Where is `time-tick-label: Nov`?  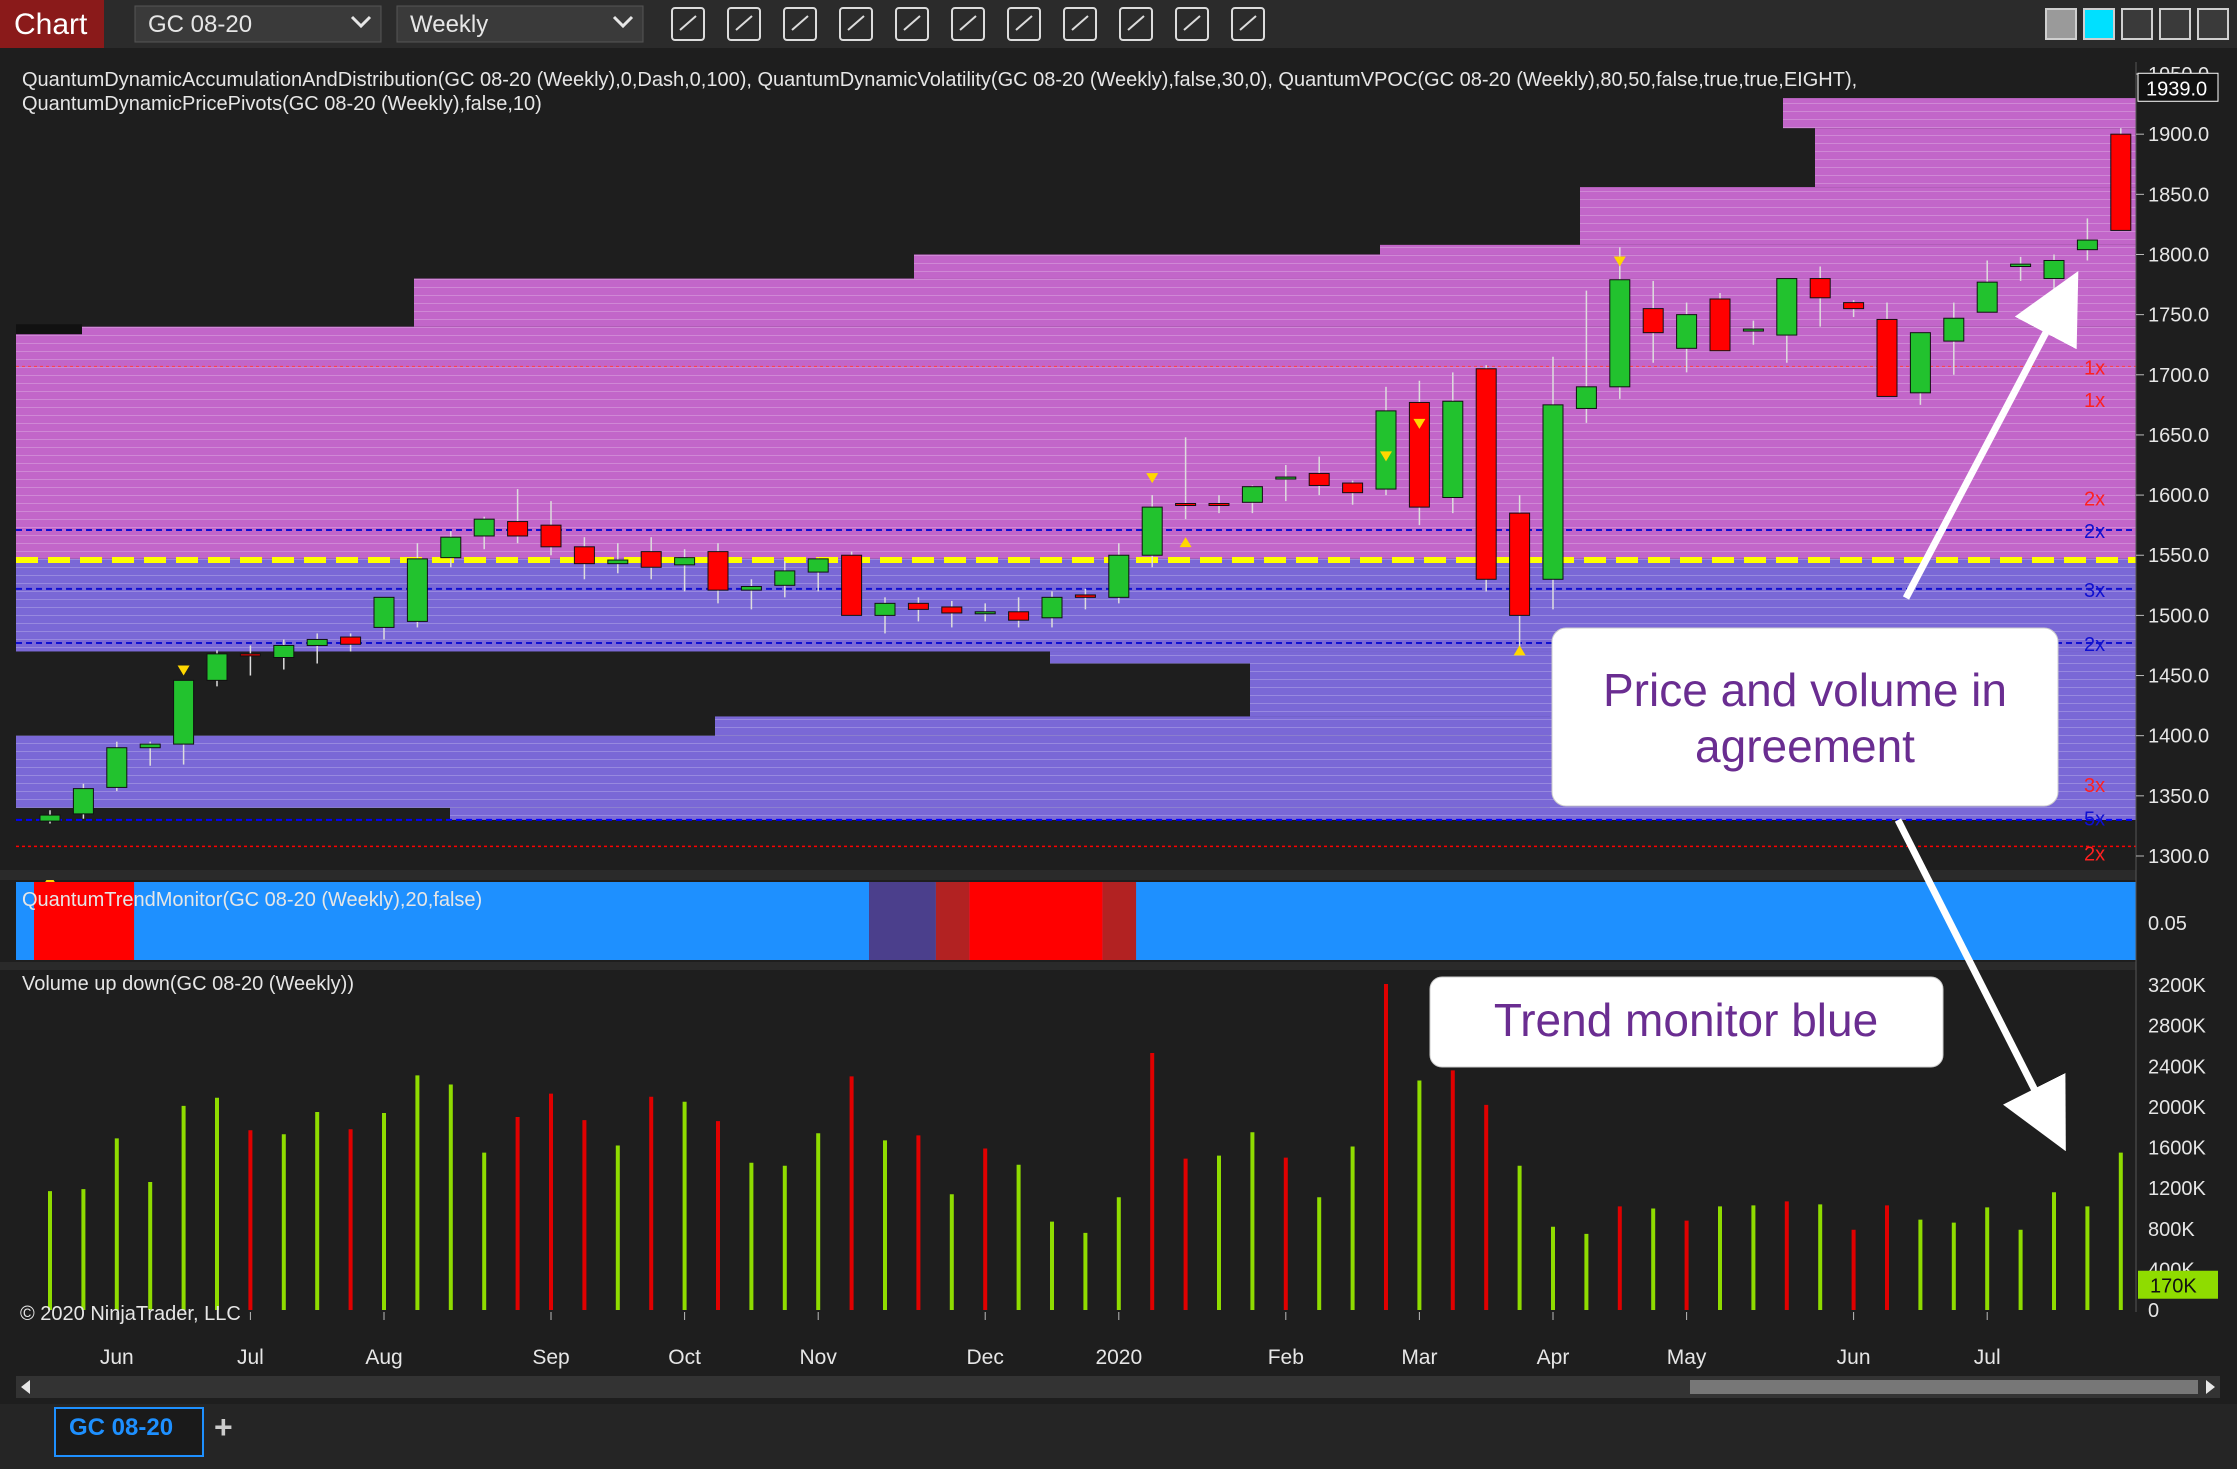
time-tick-label: Nov is located at coordinates (819, 1357).